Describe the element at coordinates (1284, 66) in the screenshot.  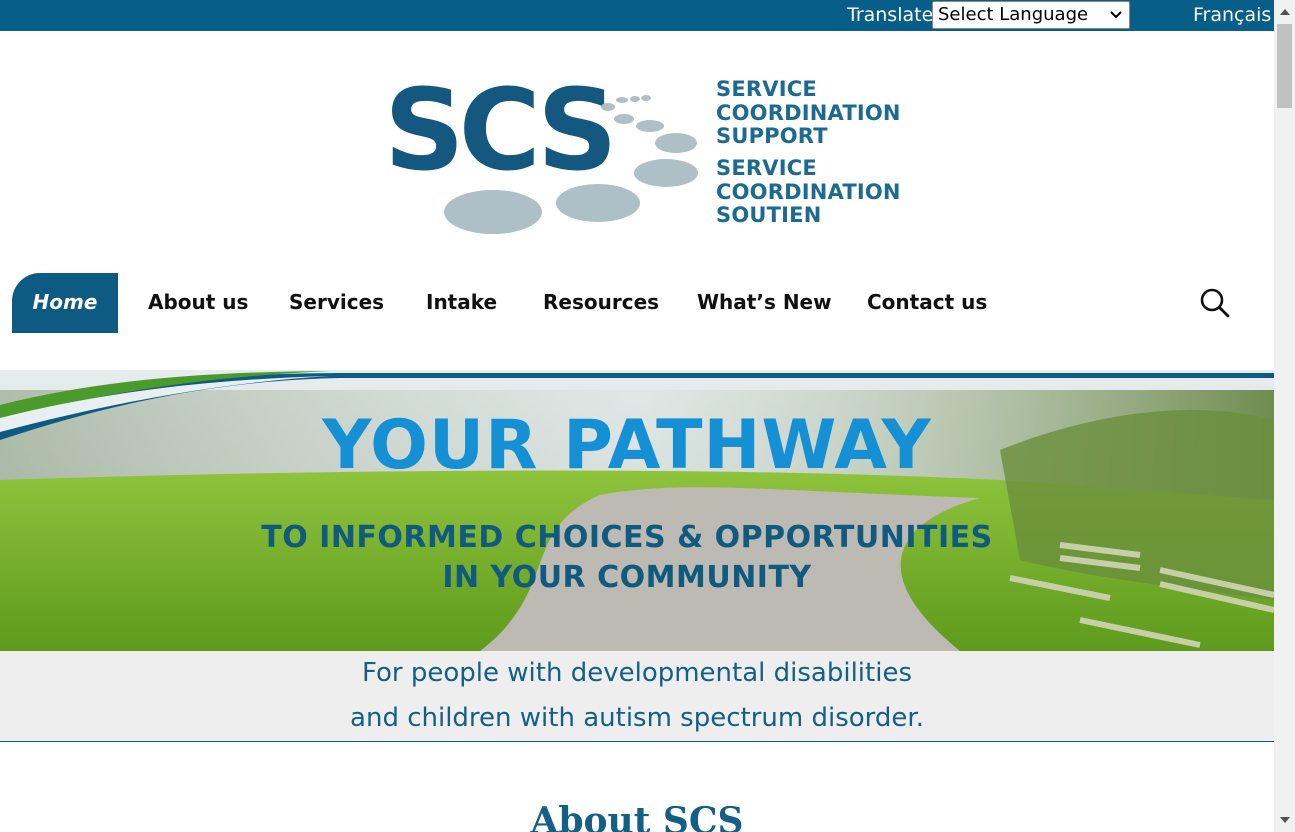
I see `scroll-thumb` at that location.